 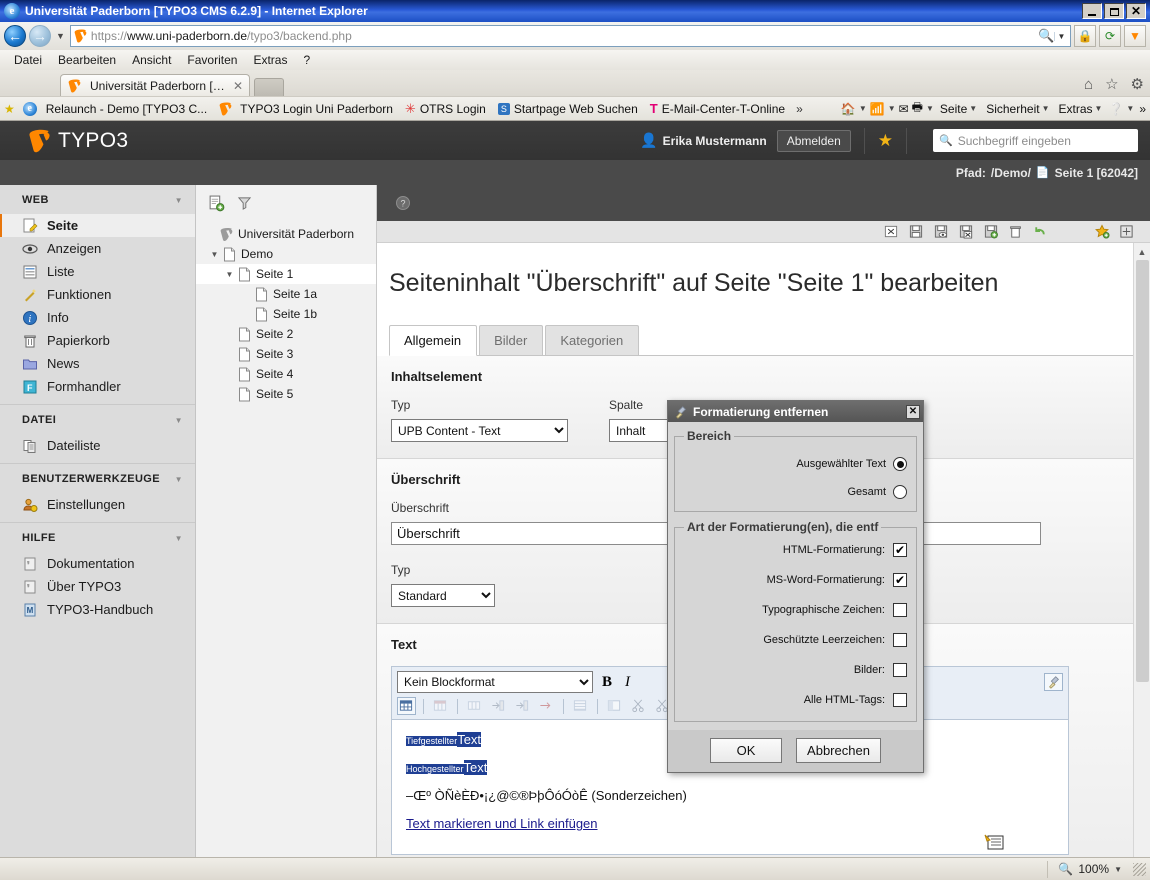 What do you see at coordinates (1118, 869) in the screenshot?
I see `zoom-caret-icon: ▼` at bounding box center [1118, 869].